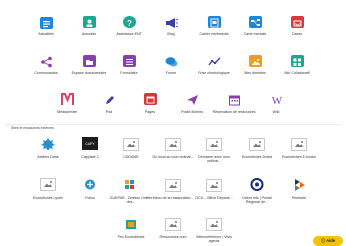  I want to click on mediacentre-icon, so click(67, 99).